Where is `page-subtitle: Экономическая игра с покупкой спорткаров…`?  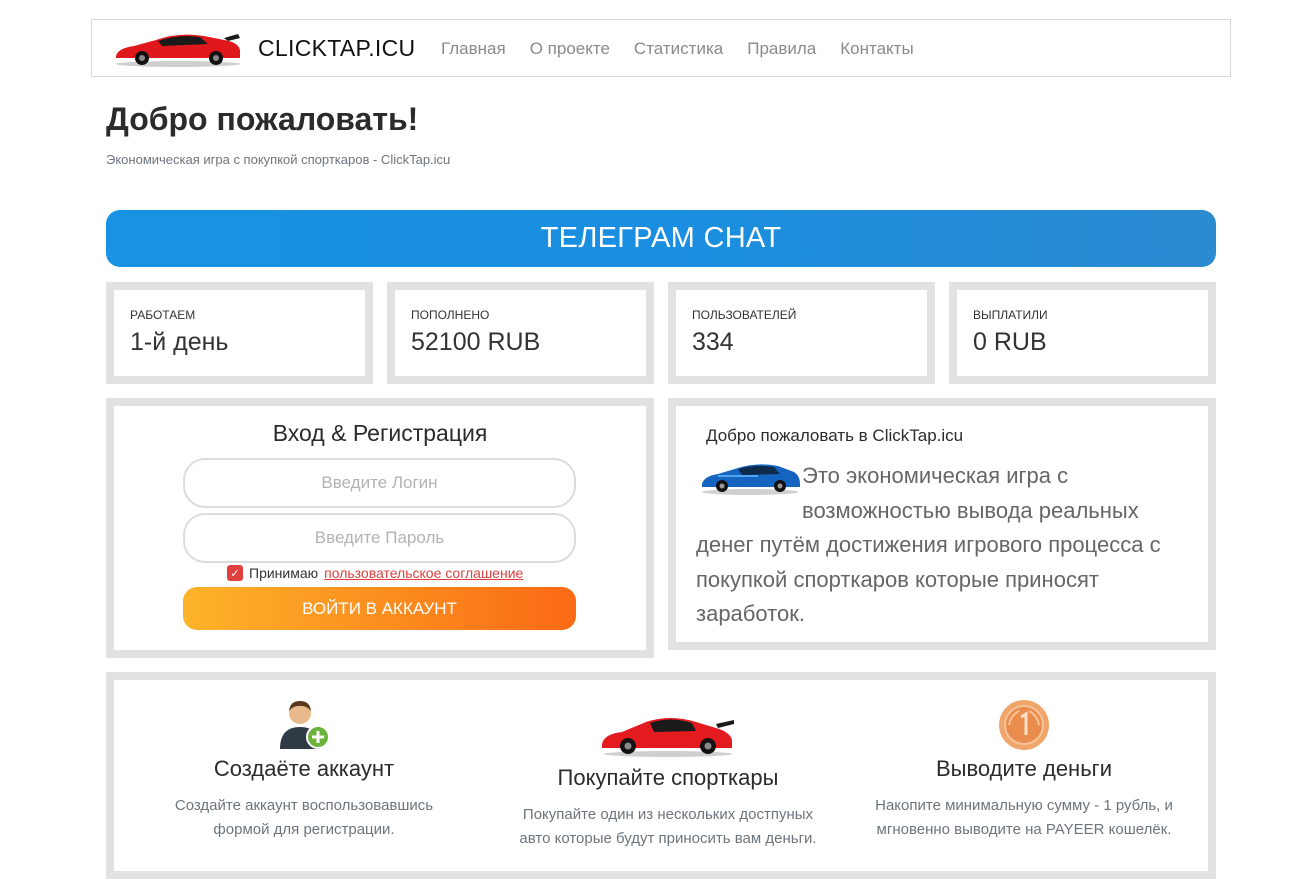
page-subtitle: Экономическая игра с покупкой спорткаров… is located at coordinates (278, 159).